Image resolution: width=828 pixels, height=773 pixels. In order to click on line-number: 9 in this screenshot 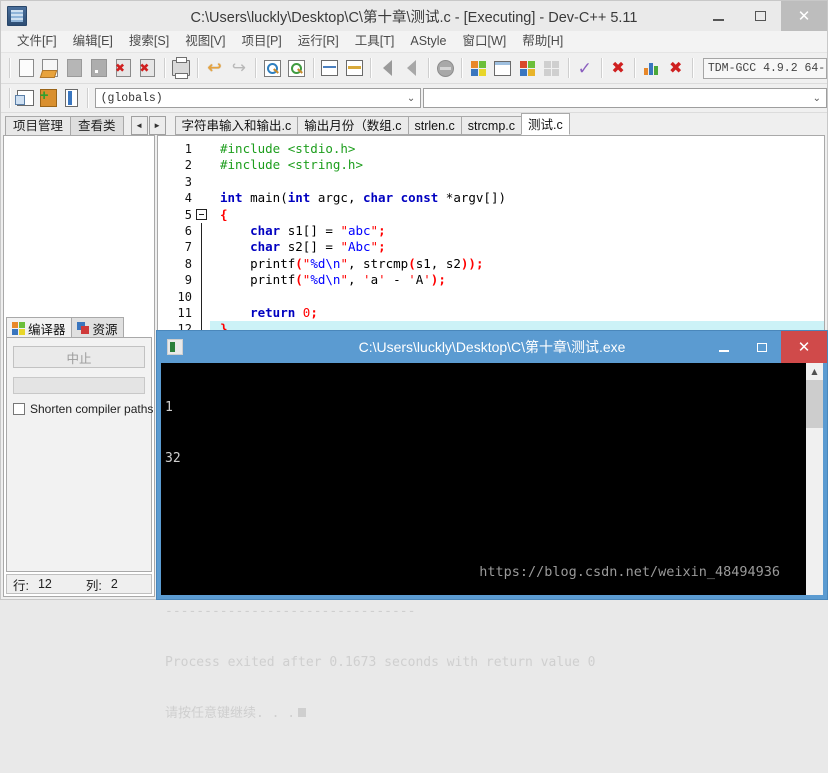, I will do `click(188, 280)`.